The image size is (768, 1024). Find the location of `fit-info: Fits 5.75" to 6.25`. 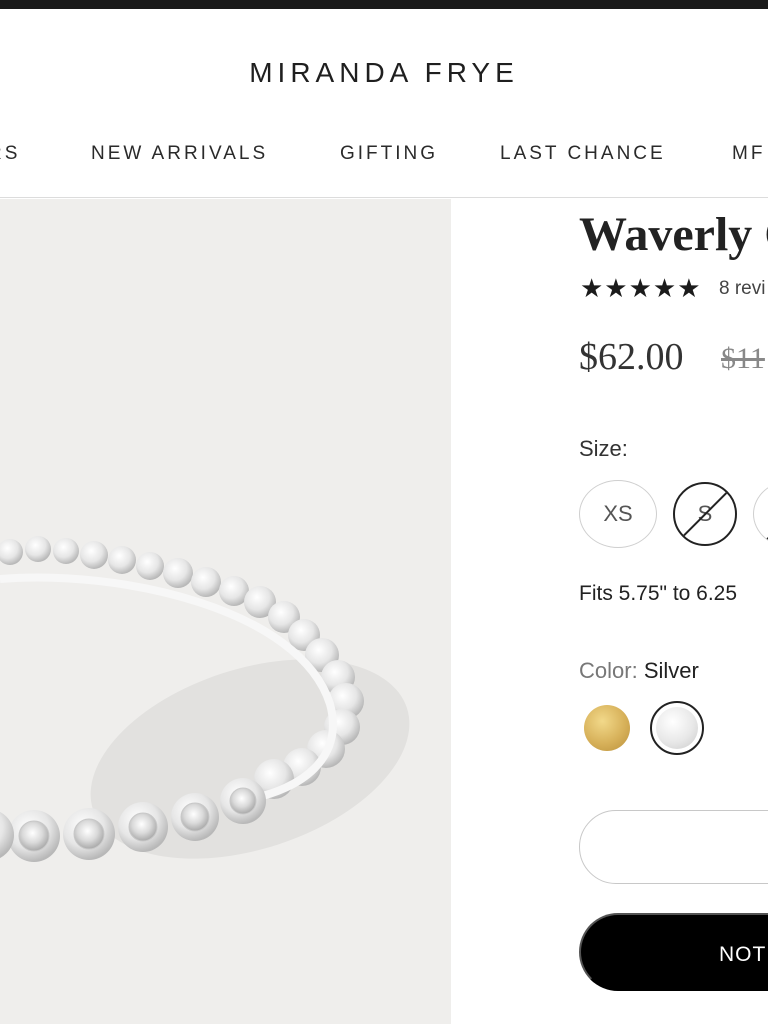

fit-info: Fits 5.75" to 6.25 is located at coordinates (658, 593).